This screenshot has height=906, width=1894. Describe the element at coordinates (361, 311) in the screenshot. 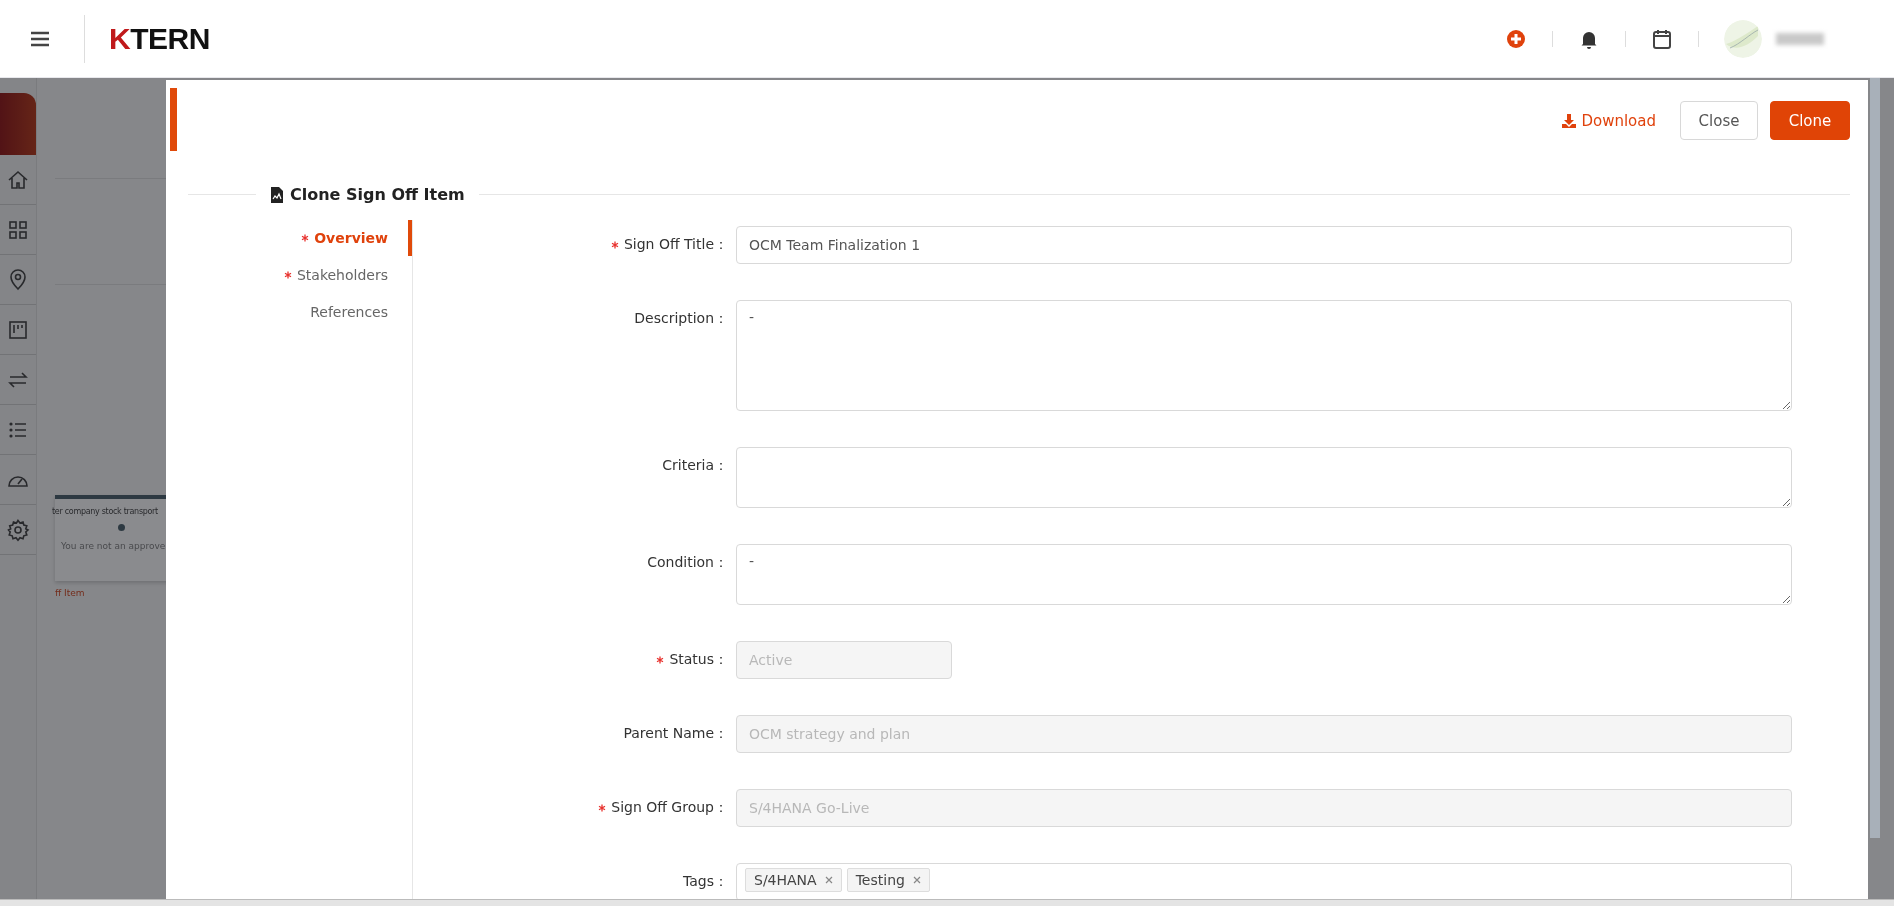

I see `section-tab: References` at that location.